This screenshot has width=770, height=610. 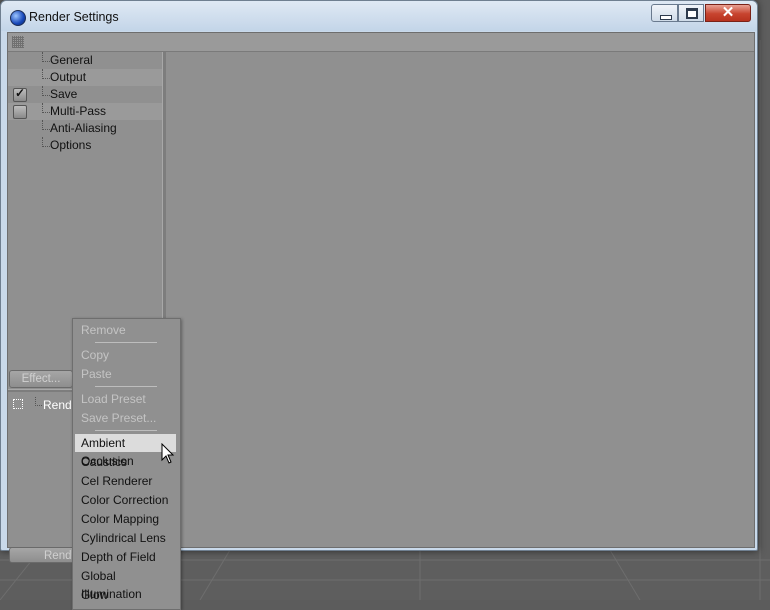 What do you see at coordinates (125, 584) in the screenshot?
I see `menu-item-global-illumination: Global Illumination` at bounding box center [125, 584].